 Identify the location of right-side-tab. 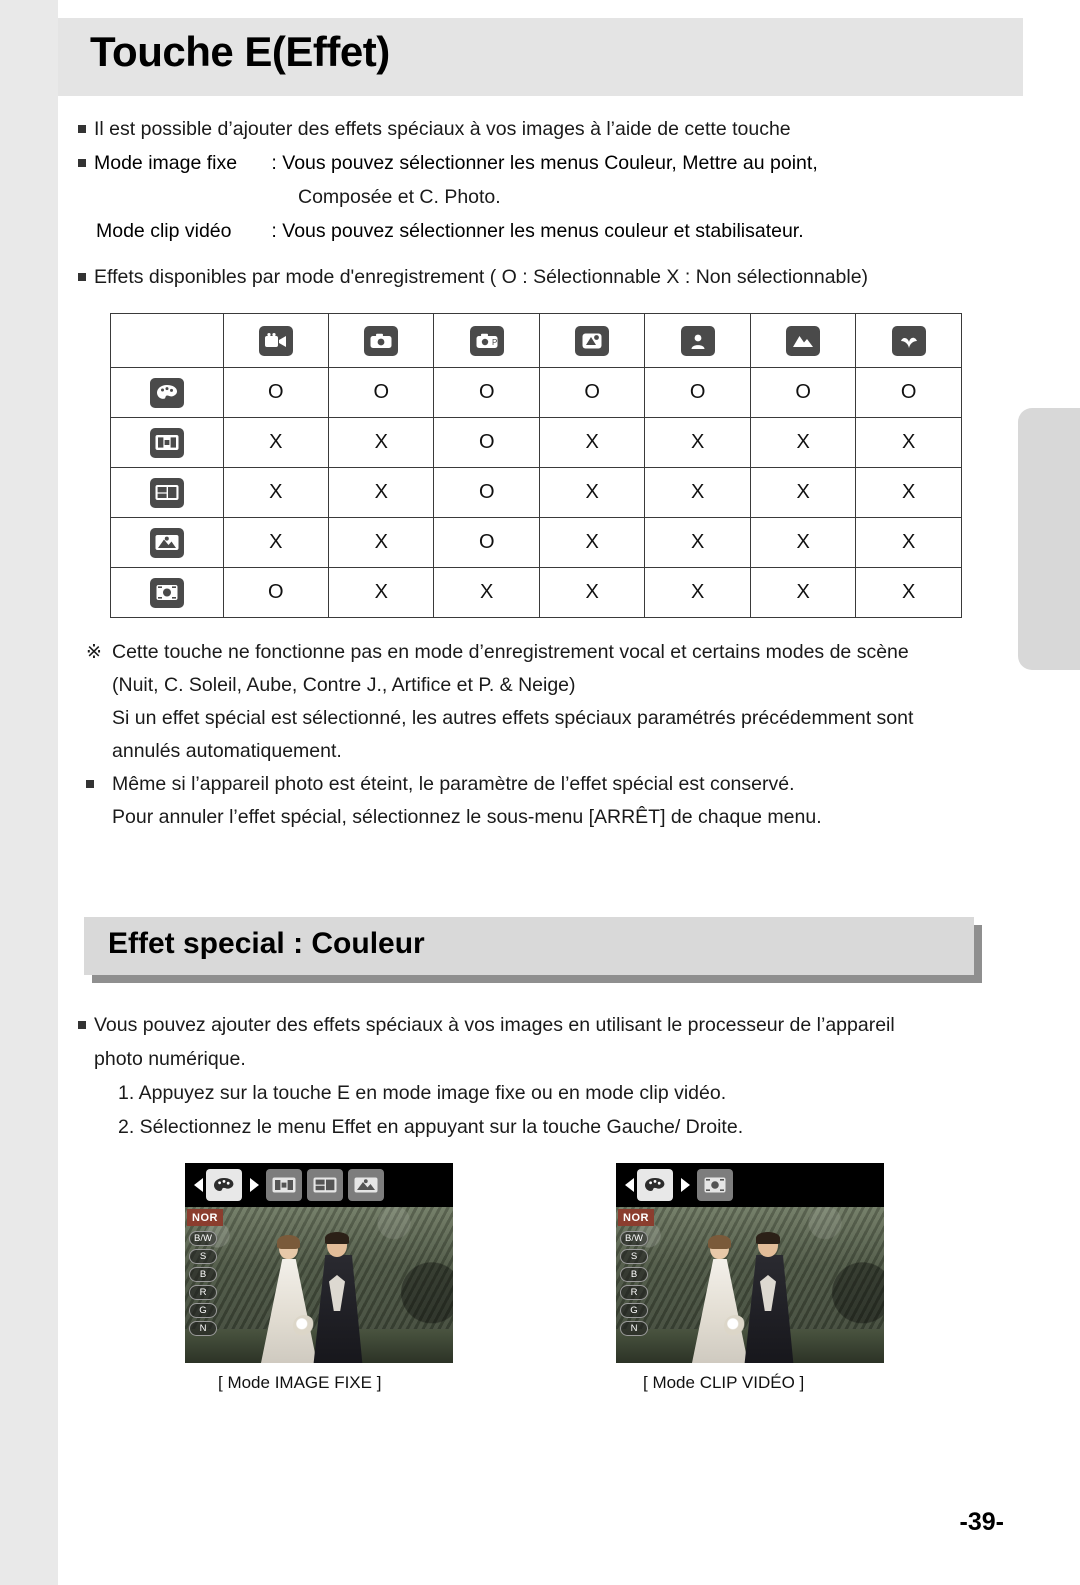
(1049, 539).